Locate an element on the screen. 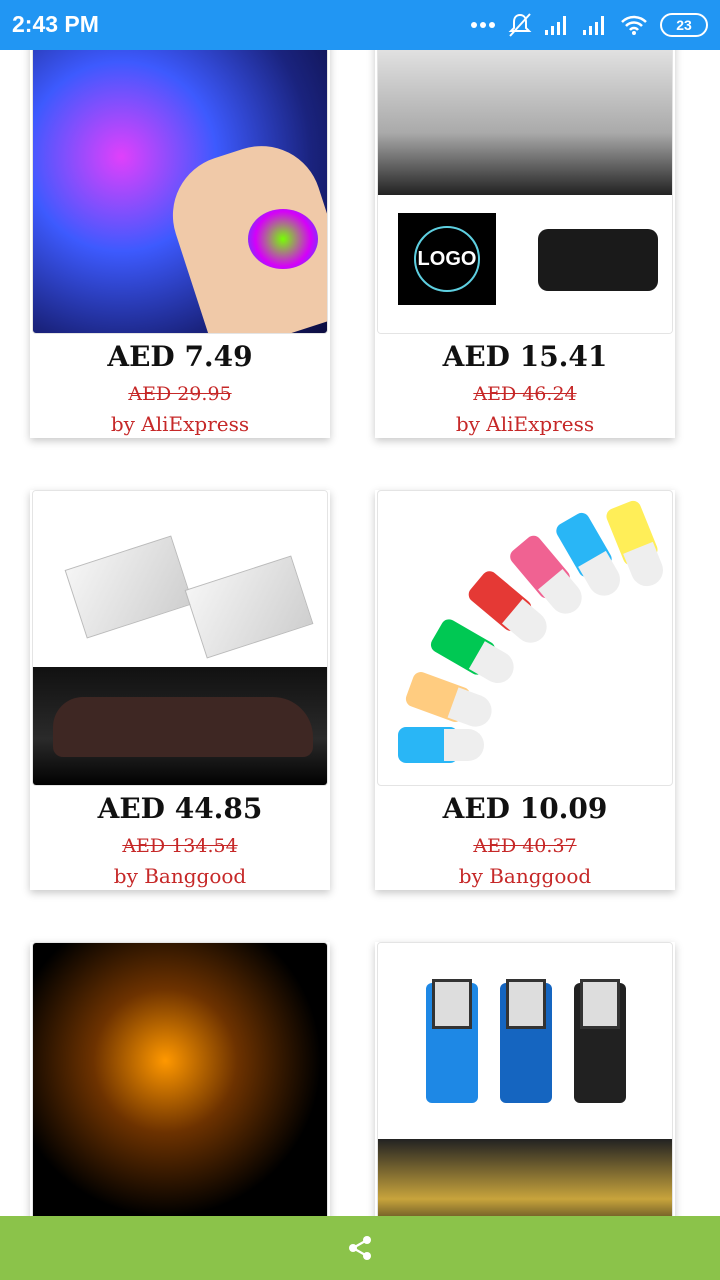 The height and width of the screenshot is (1280, 720). clock: 2:43 PM is located at coordinates (55, 24).